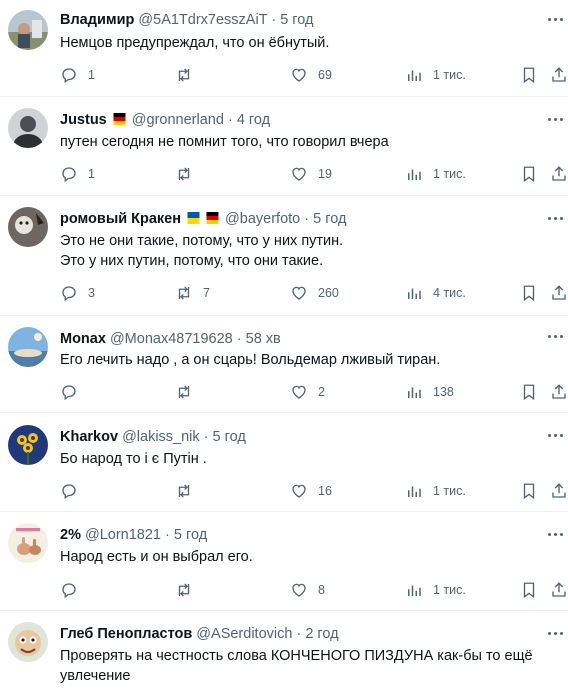 This screenshot has height=692, width=568. Describe the element at coordinates (178, 120) in the screenshot. I see `user-handle: @gronnerland` at that location.